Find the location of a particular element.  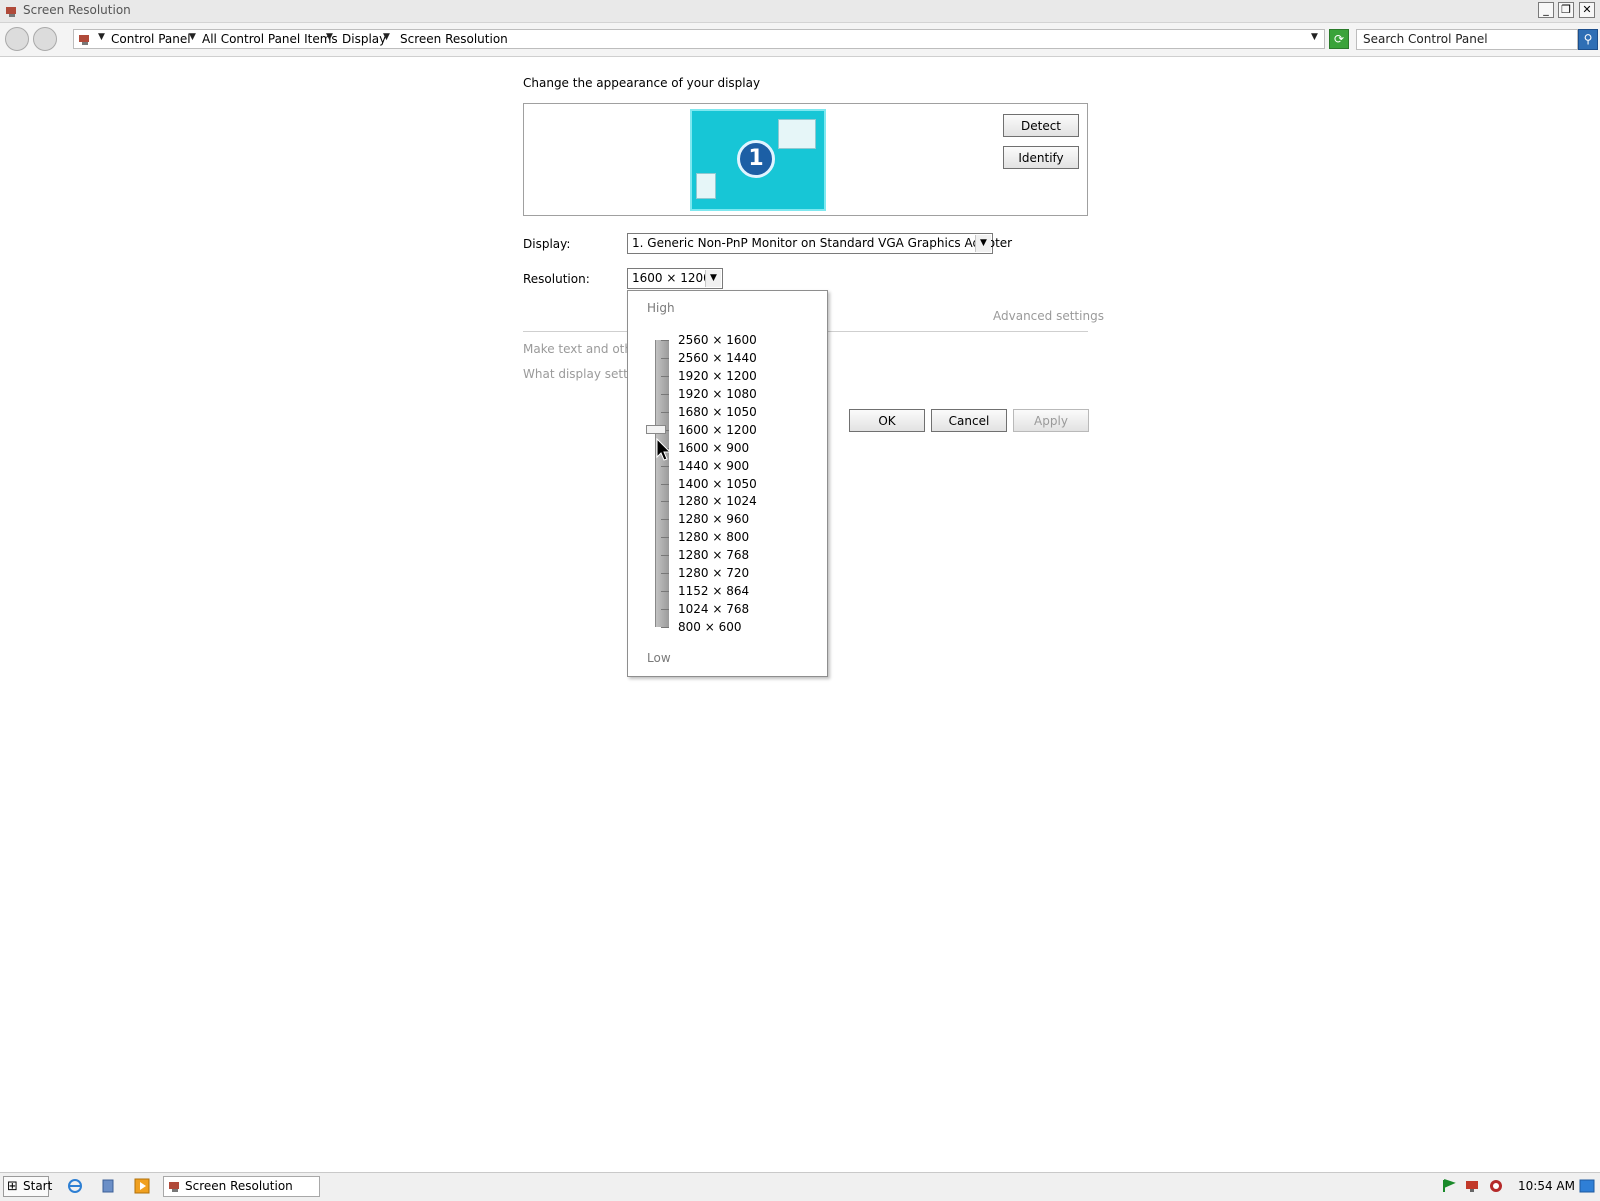

mouse-cursor-icon is located at coordinates (664, 451).